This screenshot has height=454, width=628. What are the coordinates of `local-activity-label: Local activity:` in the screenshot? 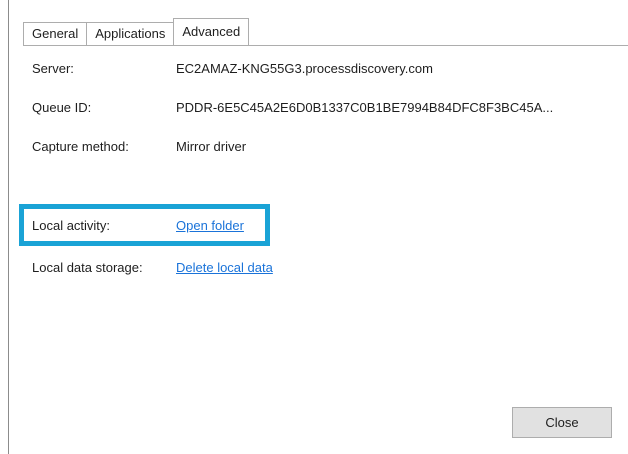 It's located at (71, 225).